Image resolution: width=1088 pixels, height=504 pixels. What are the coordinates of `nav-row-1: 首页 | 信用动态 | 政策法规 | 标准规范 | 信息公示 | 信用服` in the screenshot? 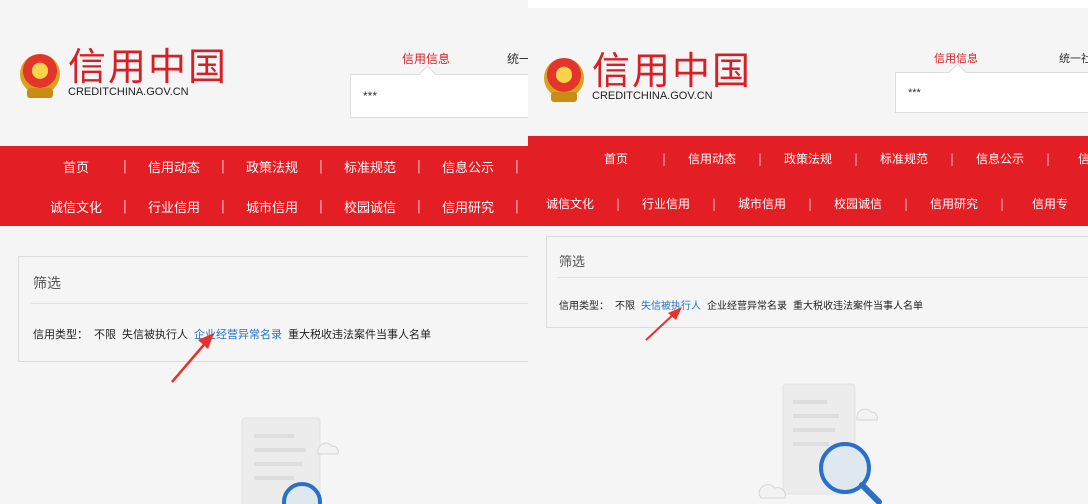 It's located at (808, 158).